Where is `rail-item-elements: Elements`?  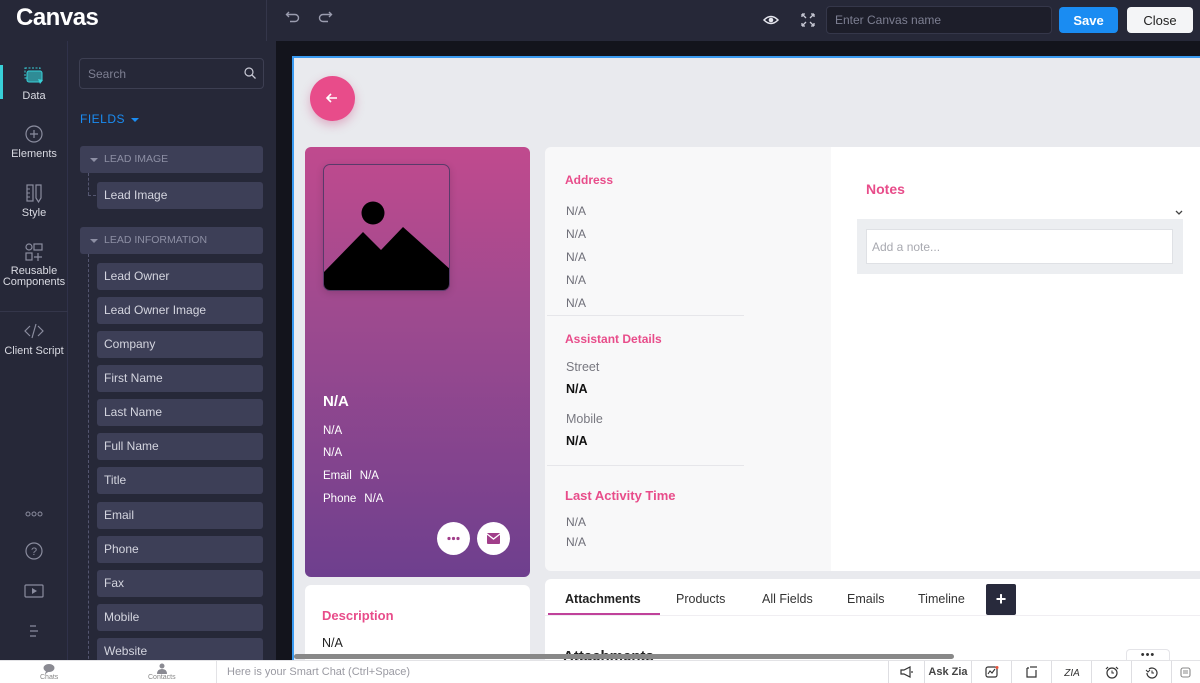
rail-item-elements: Elements is located at coordinates (34, 141).